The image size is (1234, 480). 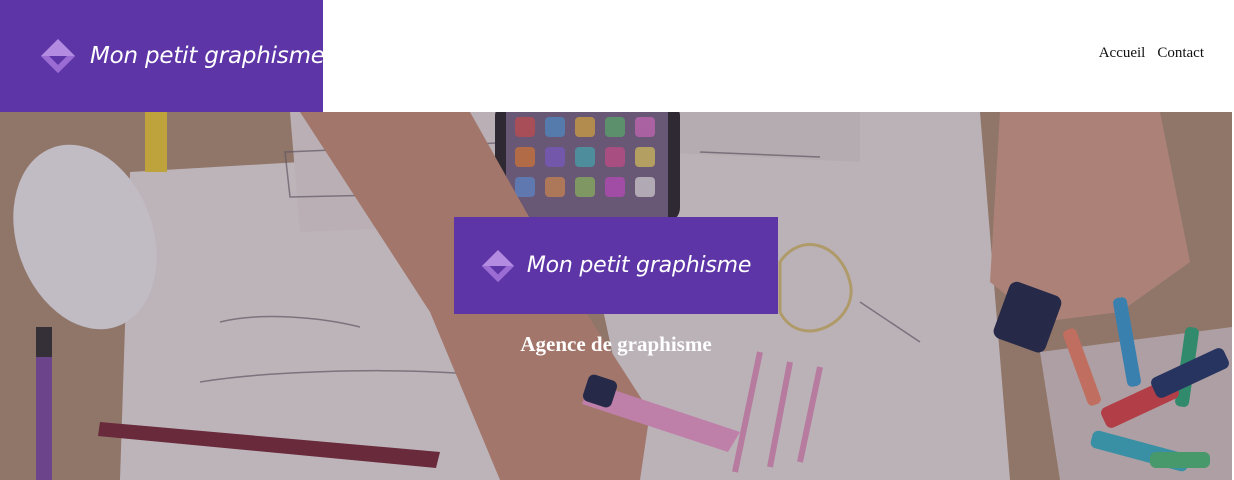 I want to click on nav-link-accueil: Accueil, so click(x=1122, y=53).